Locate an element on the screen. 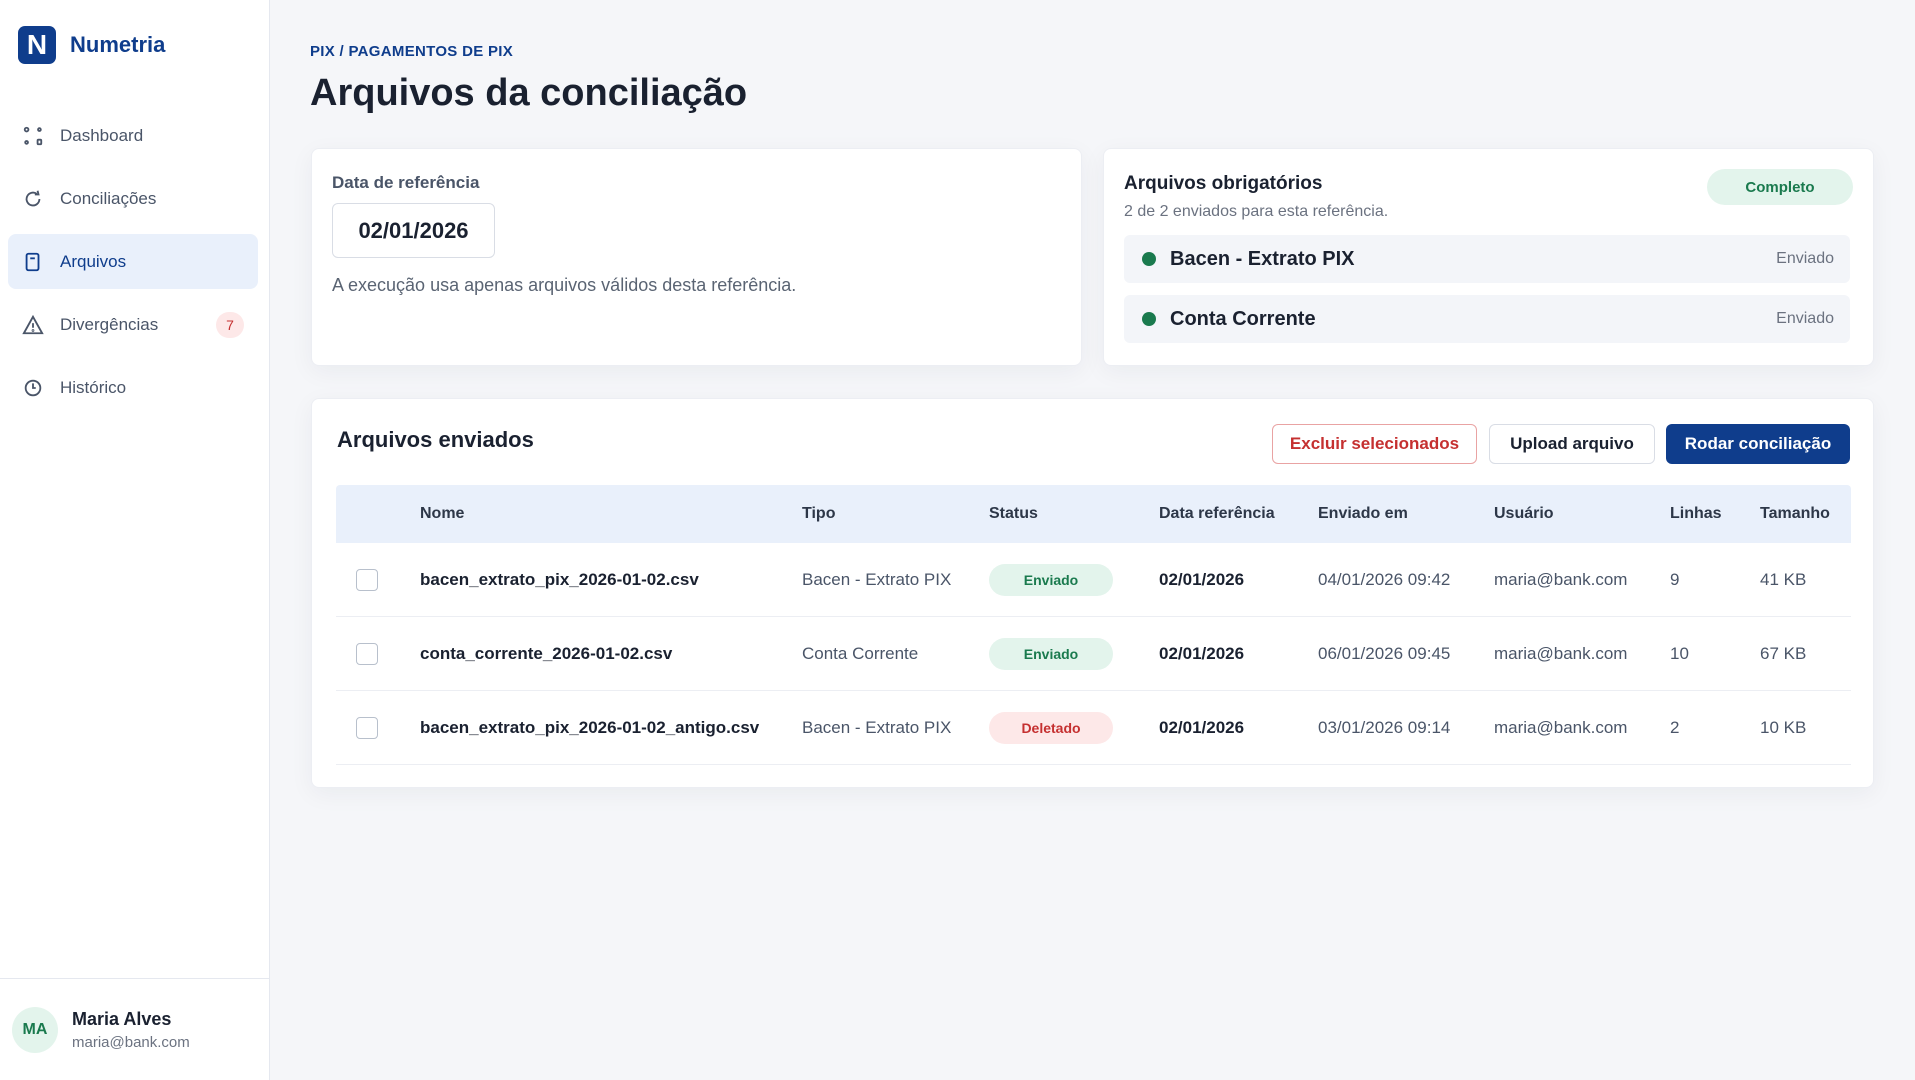 This screenshot has height=1080, width=1915. file-sent-at: 03/01/2026 09:14 is located at coordinates (1384, 727).